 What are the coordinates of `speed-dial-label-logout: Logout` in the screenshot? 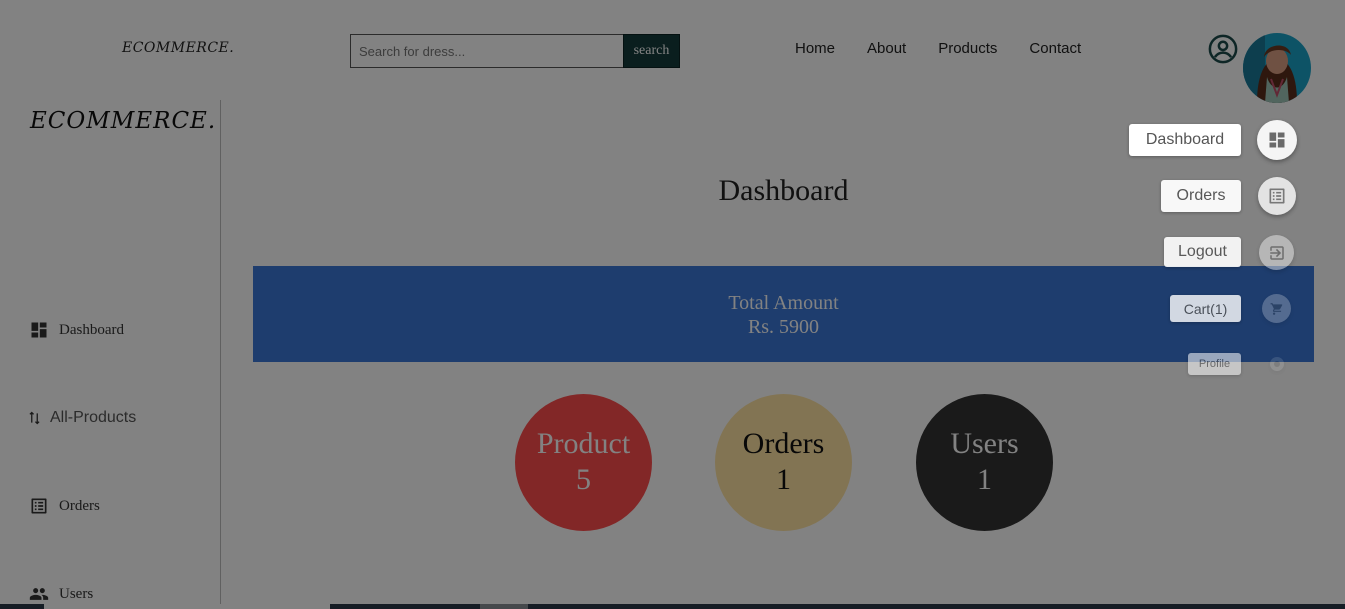 It's located at (1202, 252).